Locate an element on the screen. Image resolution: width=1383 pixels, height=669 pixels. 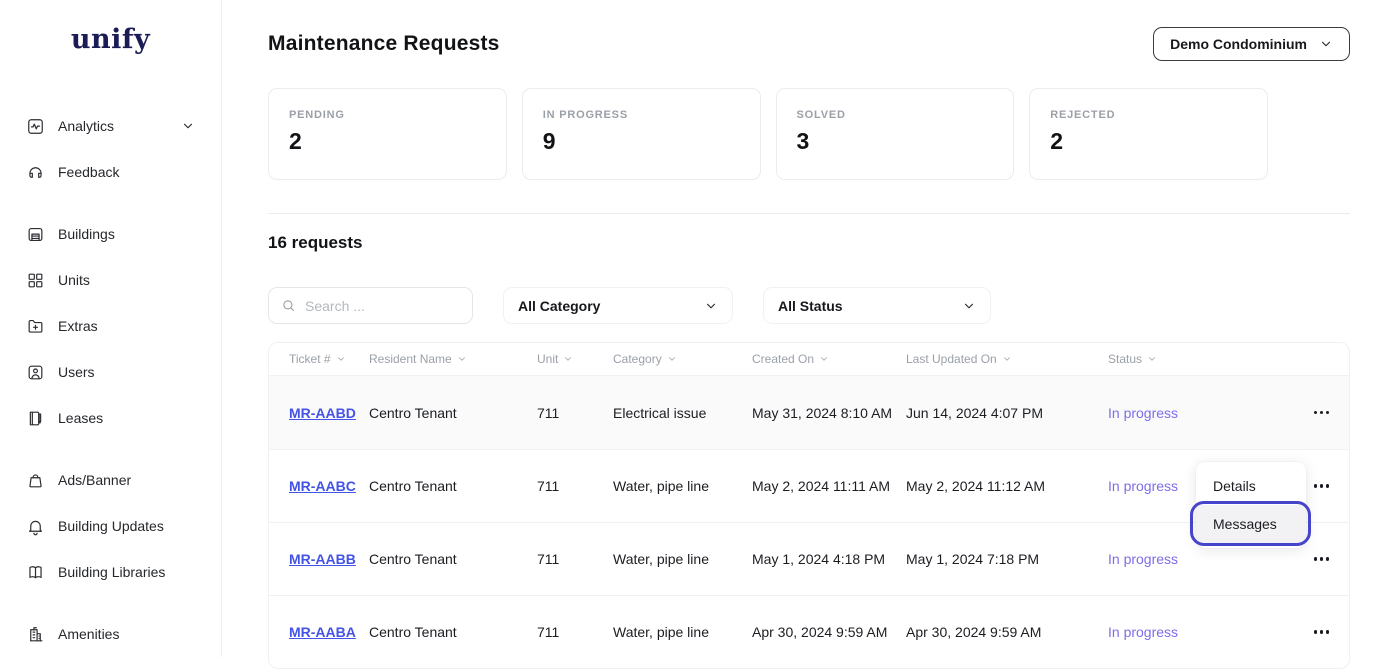
section-divider is located at coordinates (809, 213).